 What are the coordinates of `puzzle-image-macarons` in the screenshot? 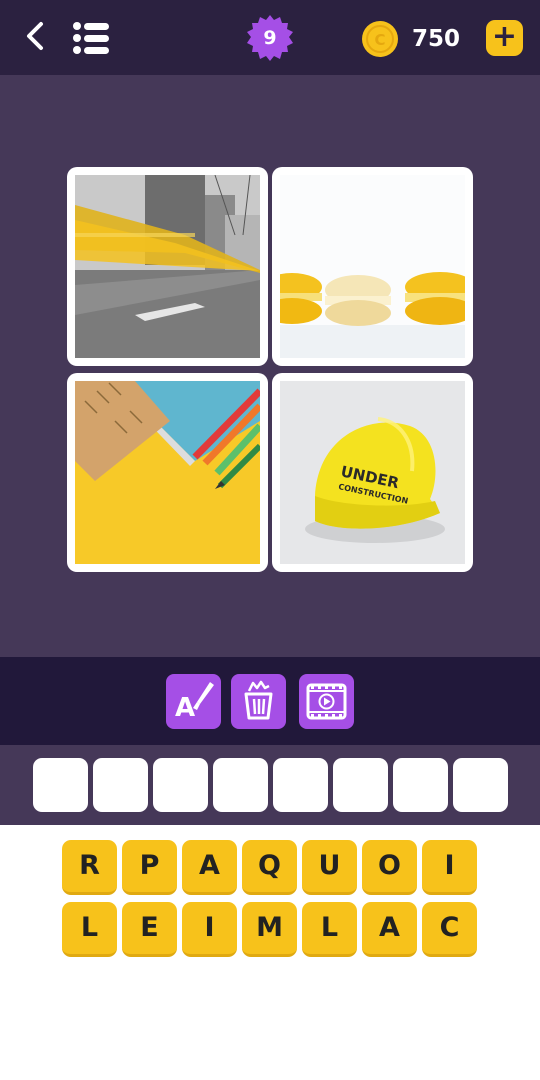 It's located at (372, 266).